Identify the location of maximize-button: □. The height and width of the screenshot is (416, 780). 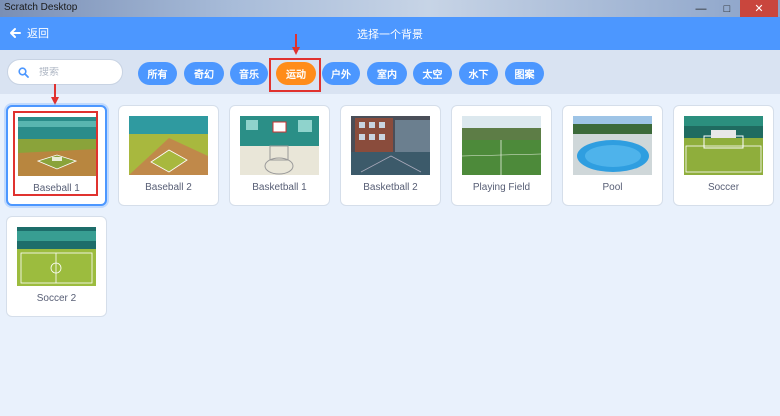
(727, 8).